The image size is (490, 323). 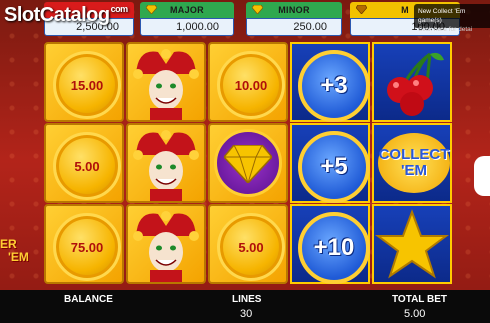 What do you see at coordinates (84, 244) in the screenshot?
I see `coin-symbol: 75.00` at bounding box center [84, 244].